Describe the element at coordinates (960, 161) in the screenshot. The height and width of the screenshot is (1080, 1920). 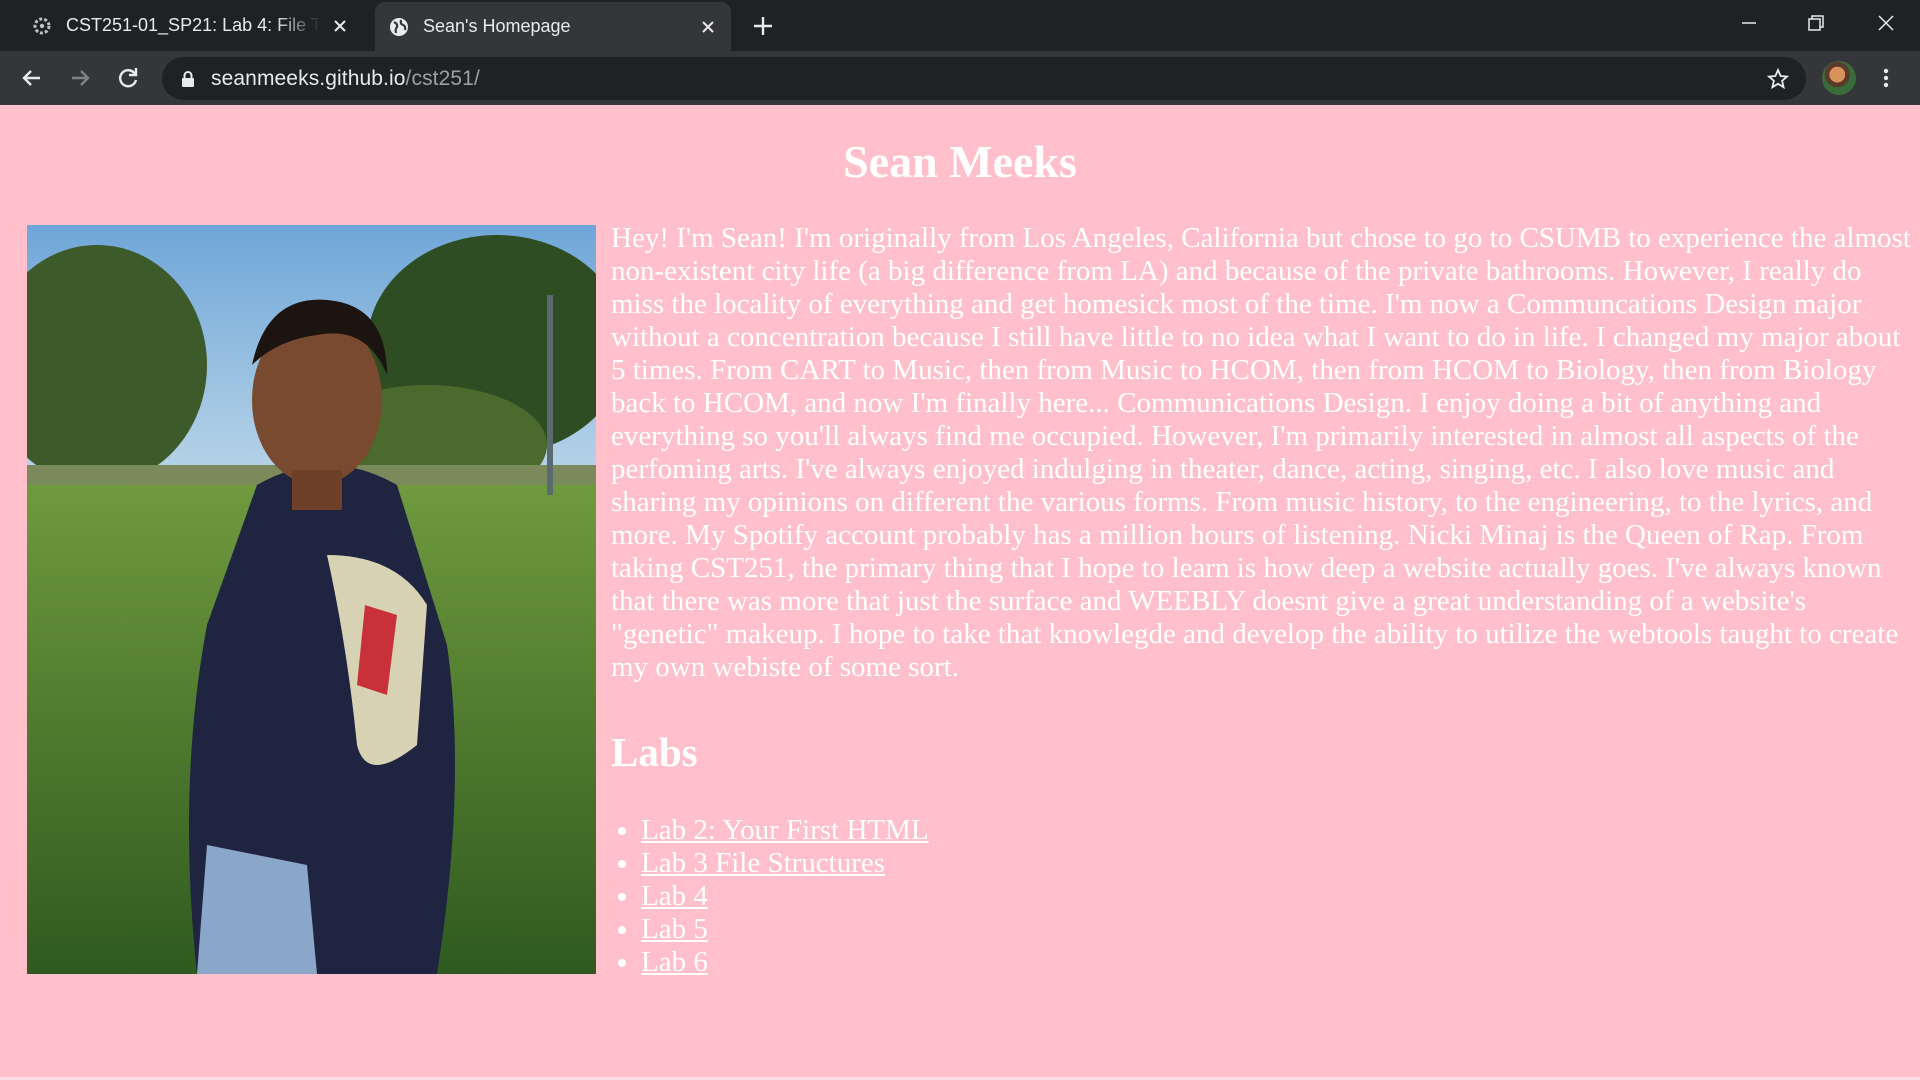
I see `page-title: Sean Meeks` at that location.